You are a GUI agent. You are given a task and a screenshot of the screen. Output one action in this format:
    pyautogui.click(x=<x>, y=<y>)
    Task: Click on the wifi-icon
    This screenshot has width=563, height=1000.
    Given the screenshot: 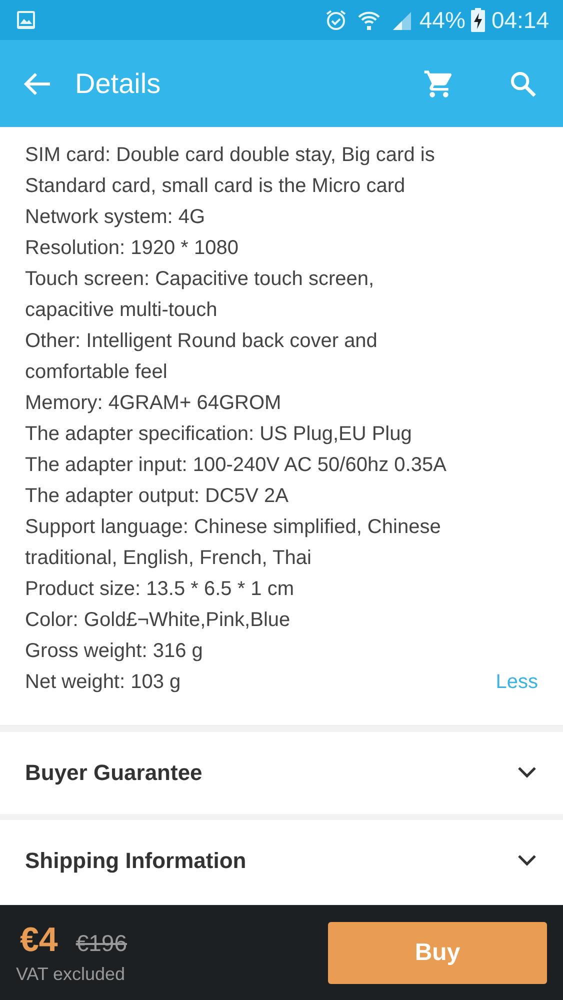 What is the action you would take?
    pyautogui.click(x=369, y=20)
    